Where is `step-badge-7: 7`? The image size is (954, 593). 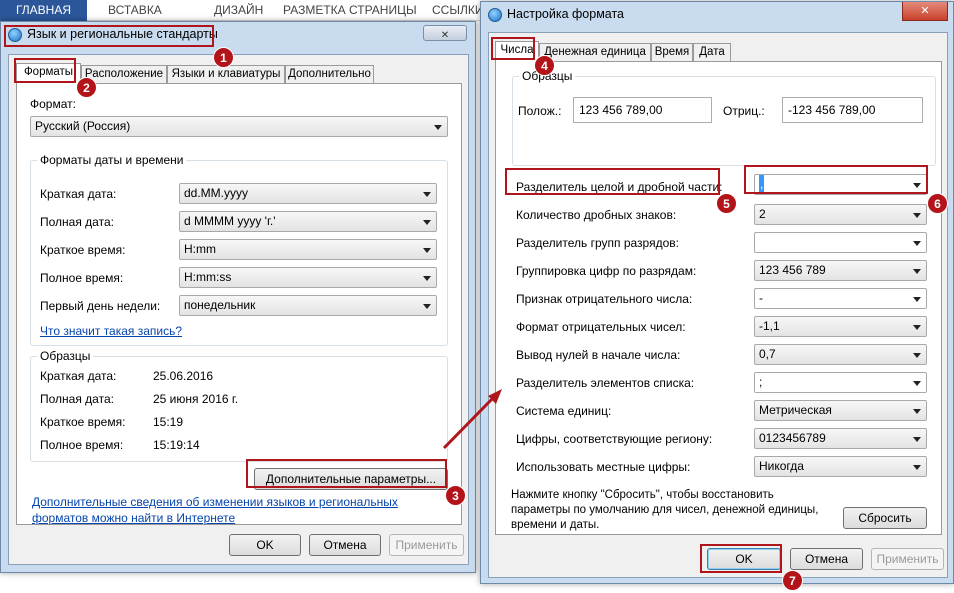 step-badge-7: 7 is located at coordinates (792, 580).